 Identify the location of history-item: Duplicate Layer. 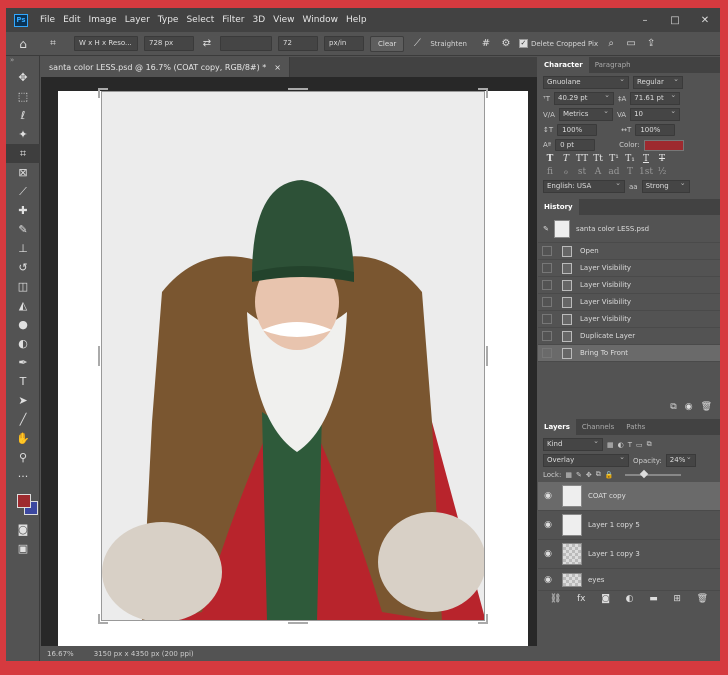
(629, 336).